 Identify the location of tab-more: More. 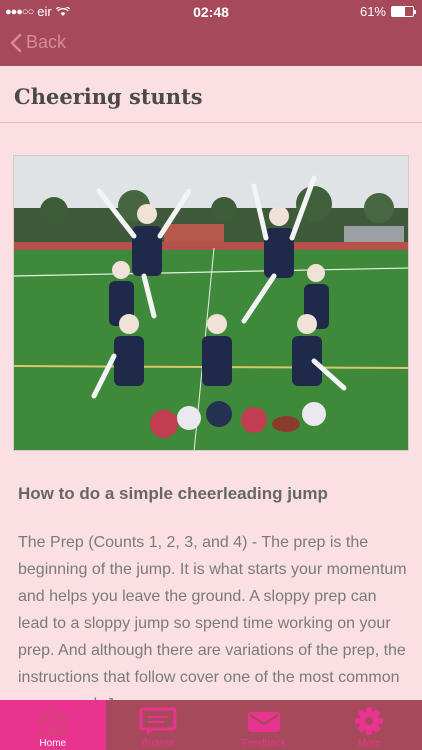
(369, 725).